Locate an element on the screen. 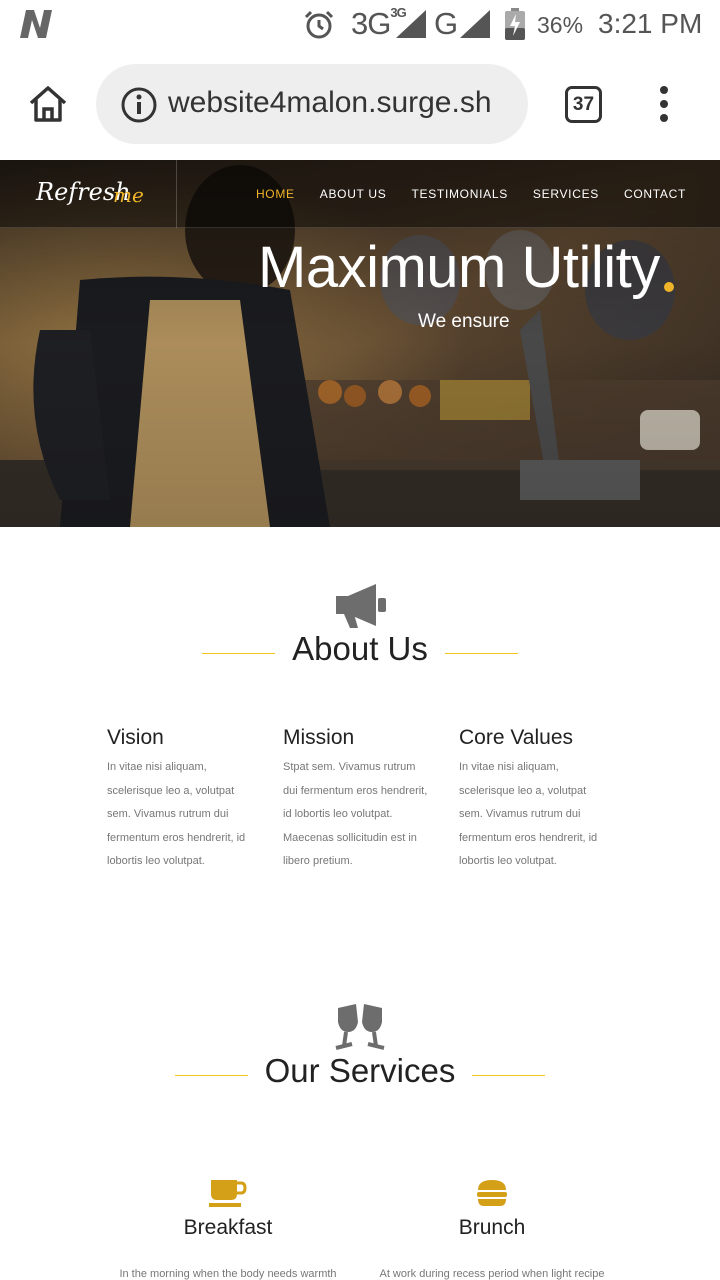 The height and width of the screenshot is (1280, 720). core-values-title: Core Values is located at coordinates (516, 737).